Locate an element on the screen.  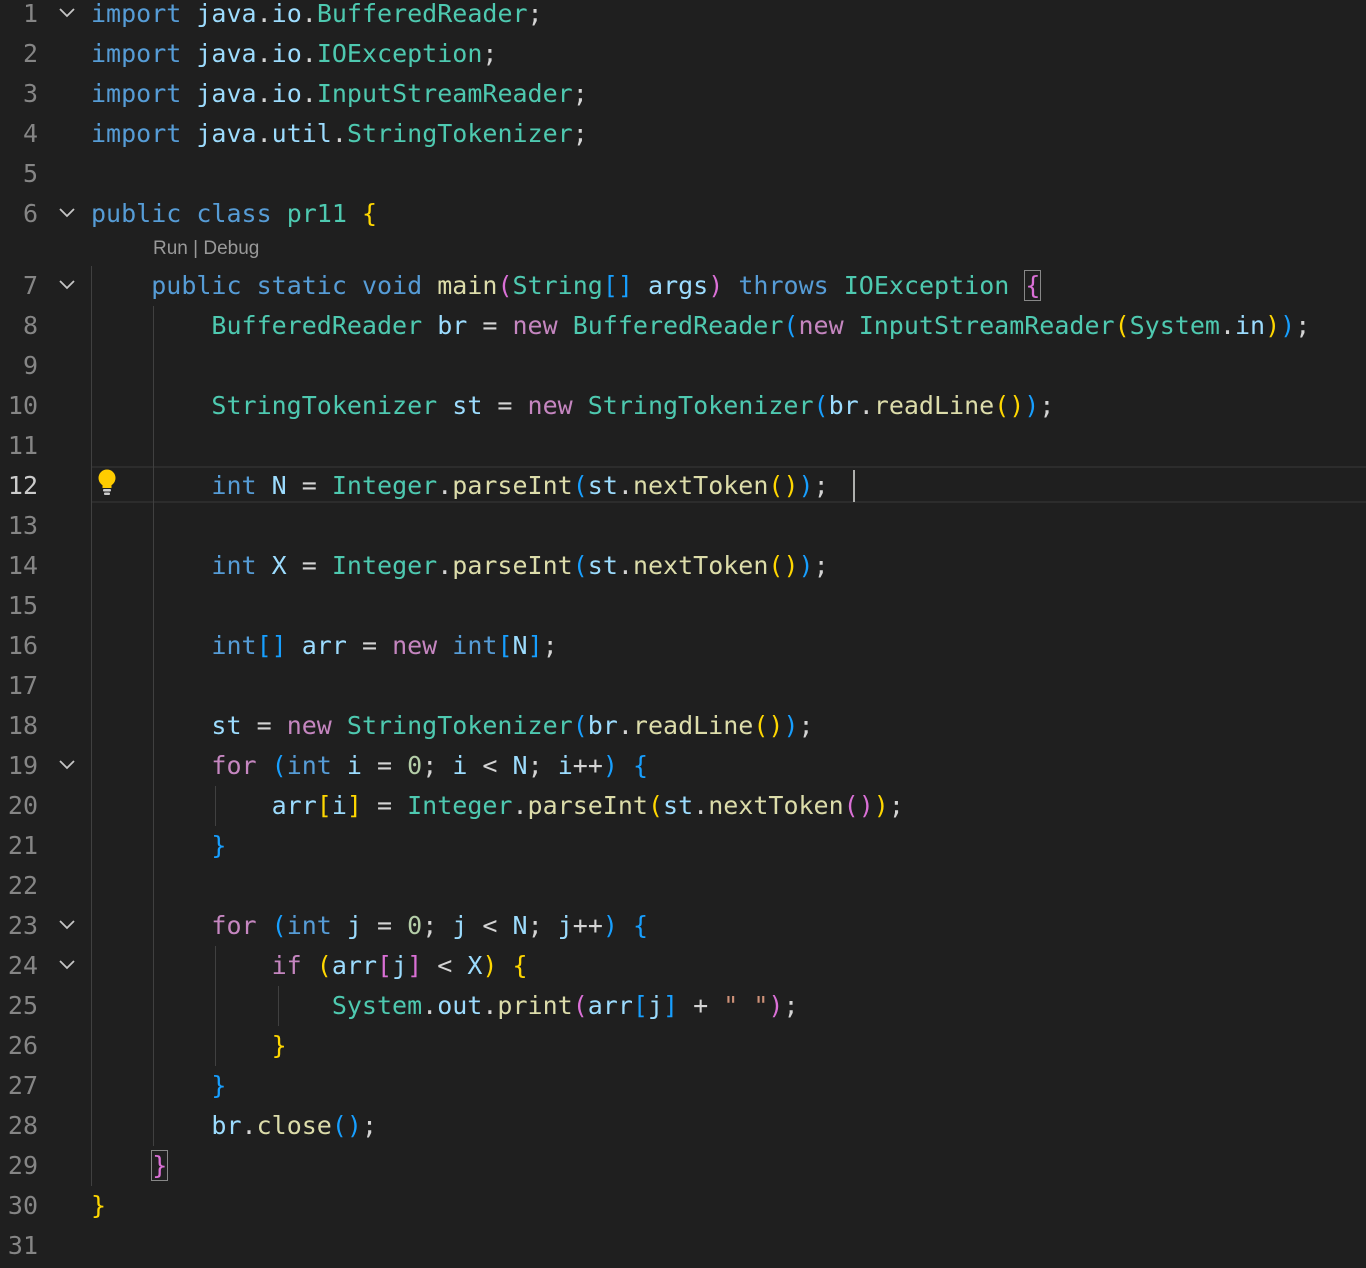
code-line: import java.util.StringTokenizer; is located at coordinates (339, 134).